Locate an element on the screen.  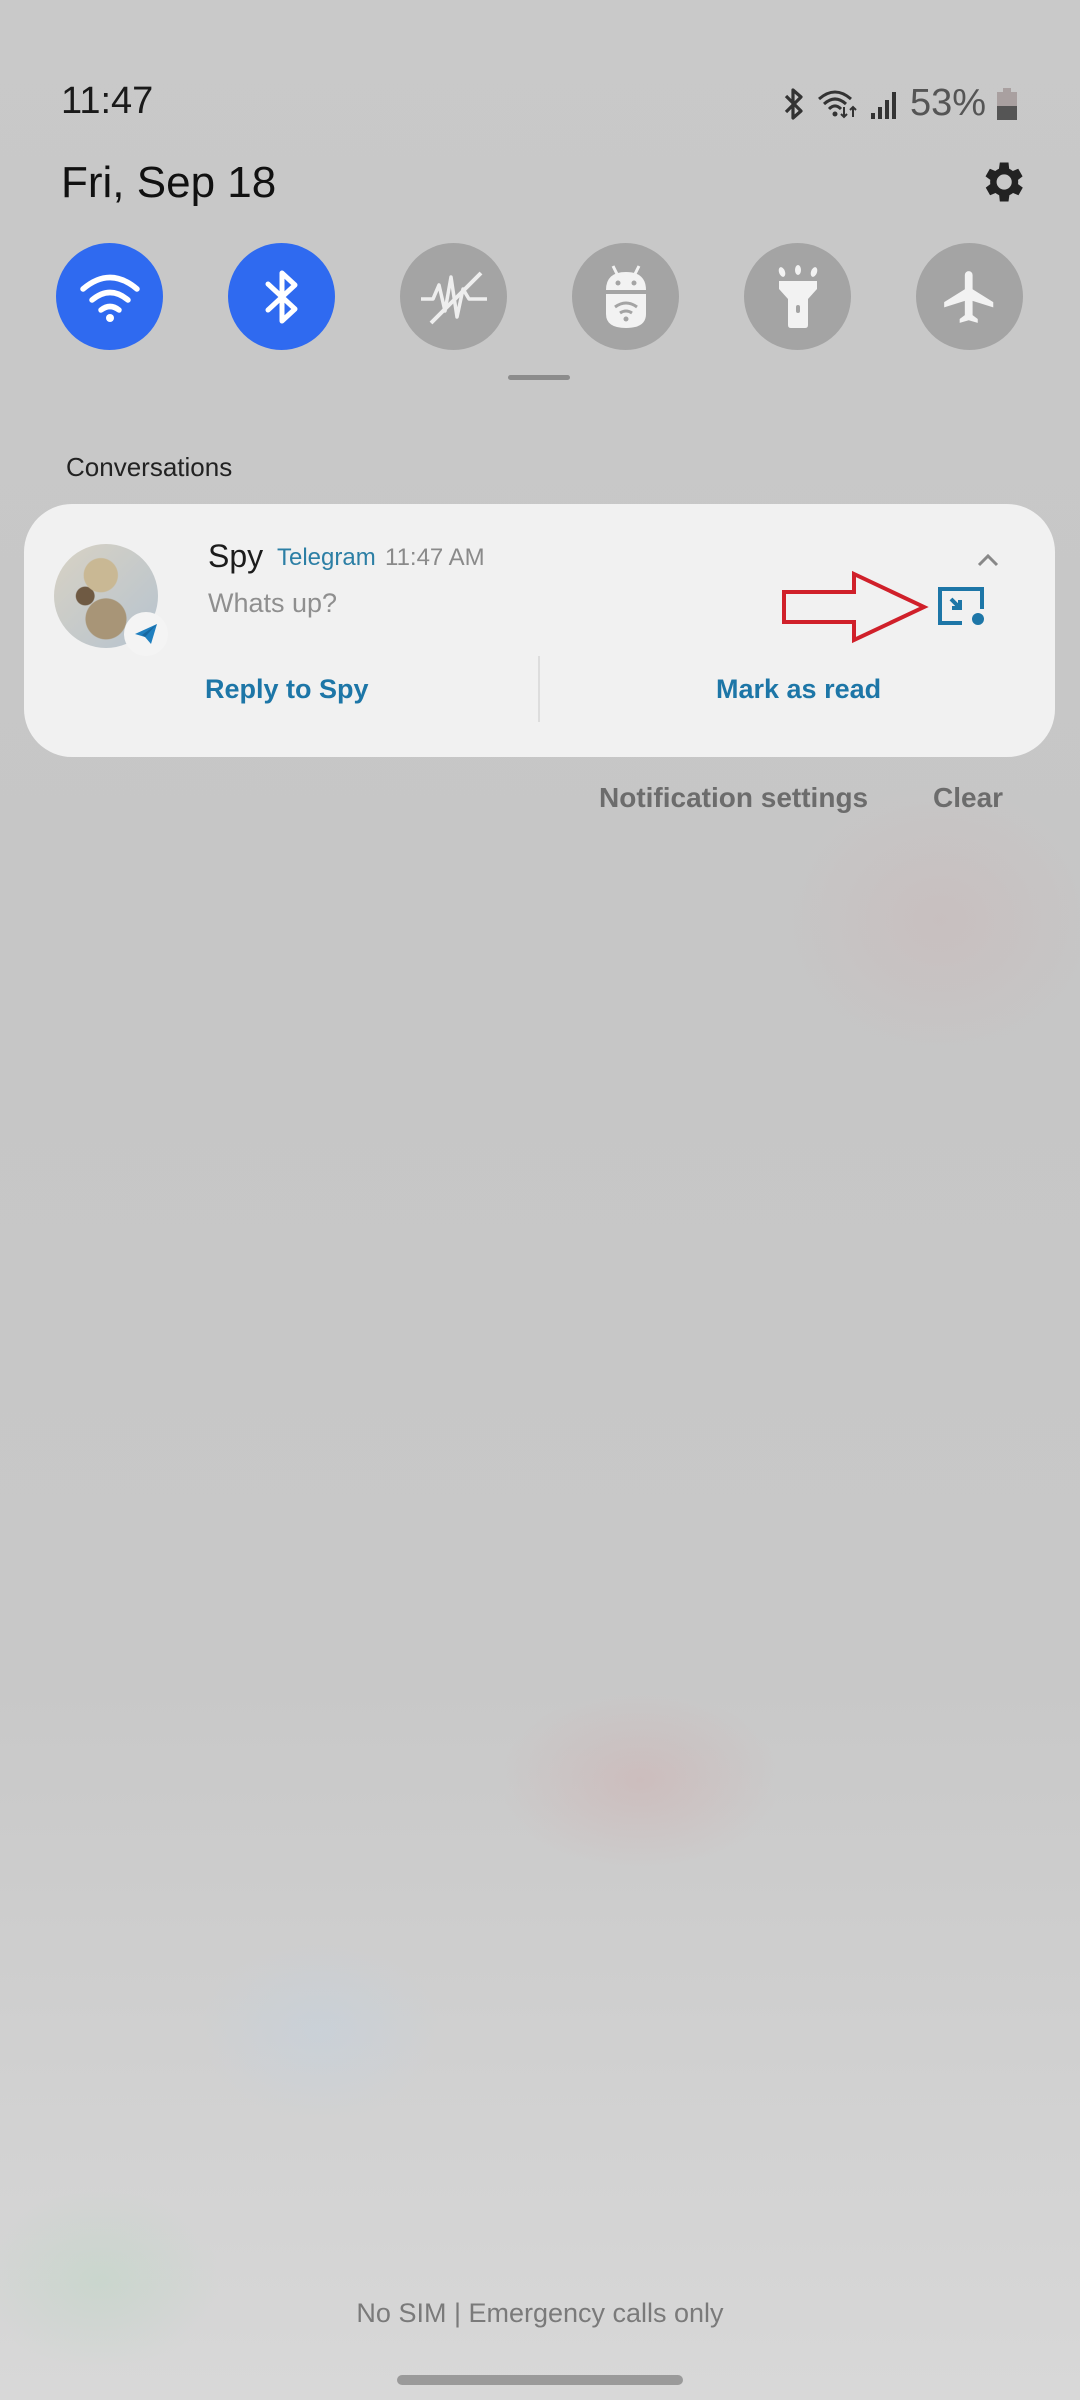
carrier-status: No SIM | Emergency calls only is located at coordinates (540, 2313).